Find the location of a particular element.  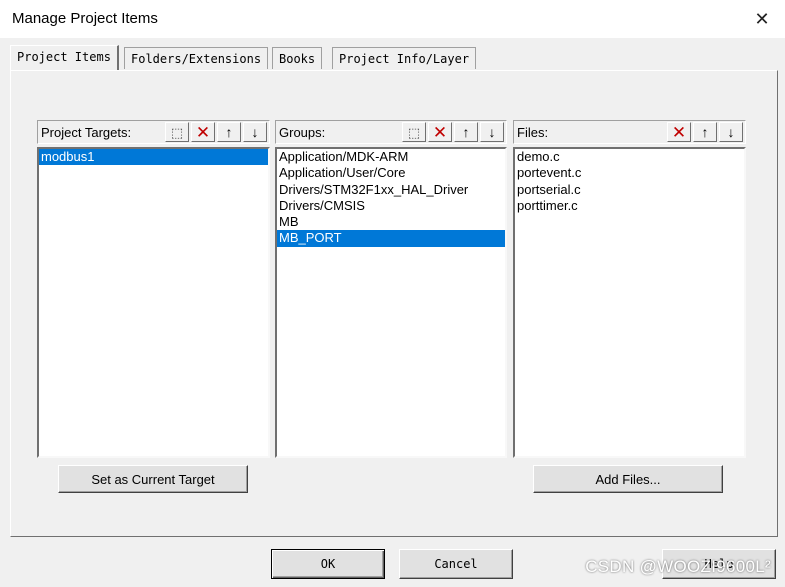

targets-header-label: Project Targets: is located at coordinates (86, 132).